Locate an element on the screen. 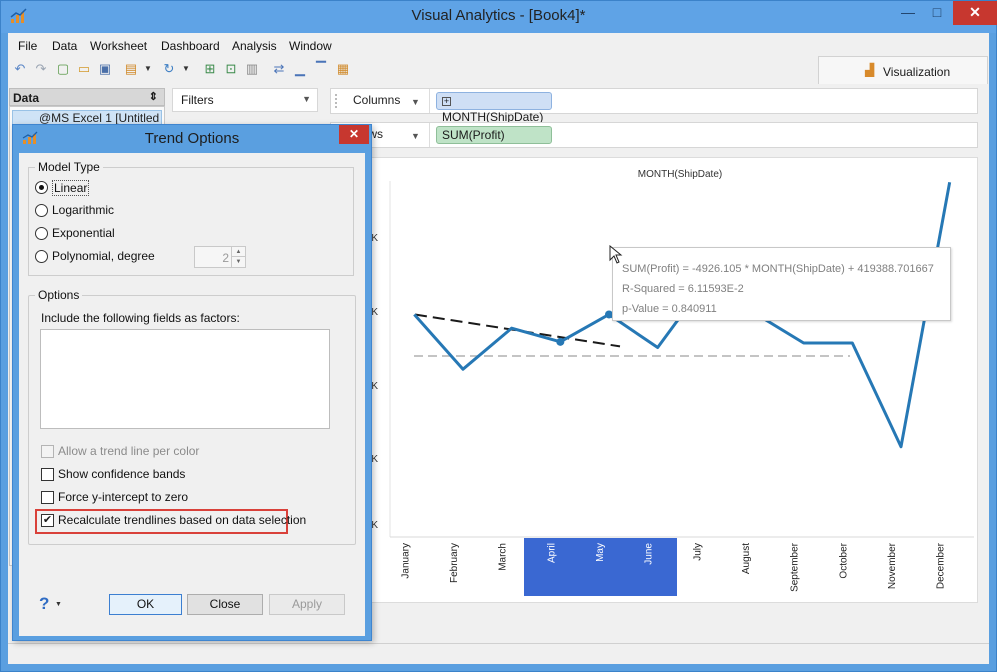 The image size is (997, 672). expand-icon: + is located at coordinates (446, 102).